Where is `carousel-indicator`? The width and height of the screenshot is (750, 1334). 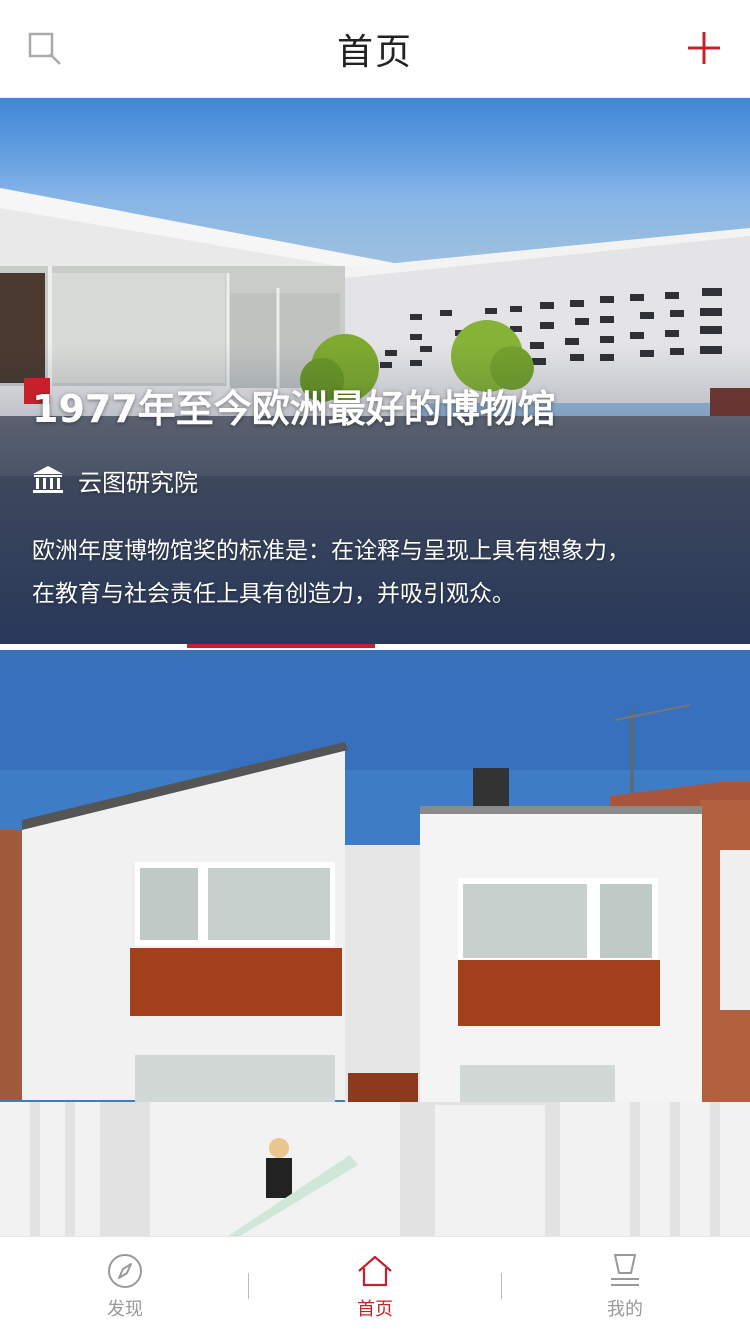
carousel-indicator is located at coordinates (281, 646).